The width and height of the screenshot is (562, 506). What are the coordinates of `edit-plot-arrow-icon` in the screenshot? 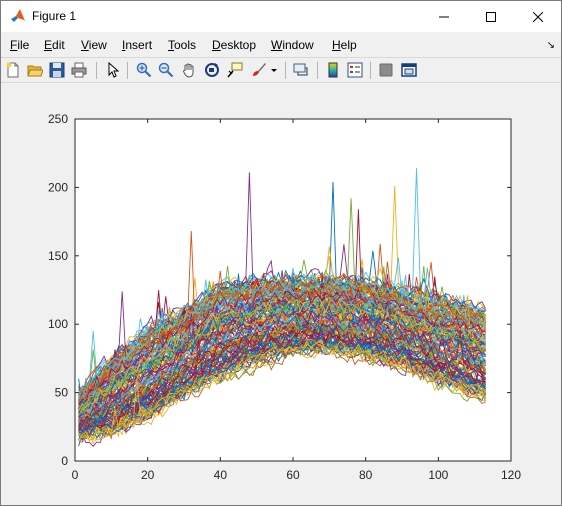 It's located at (113, 70).